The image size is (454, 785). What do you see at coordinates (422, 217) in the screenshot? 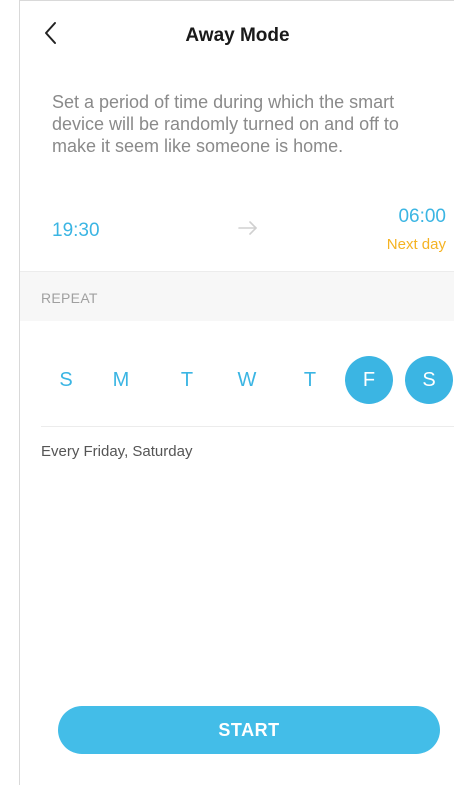
I see `end-time: 06:00` at bounding box center [422, 217].